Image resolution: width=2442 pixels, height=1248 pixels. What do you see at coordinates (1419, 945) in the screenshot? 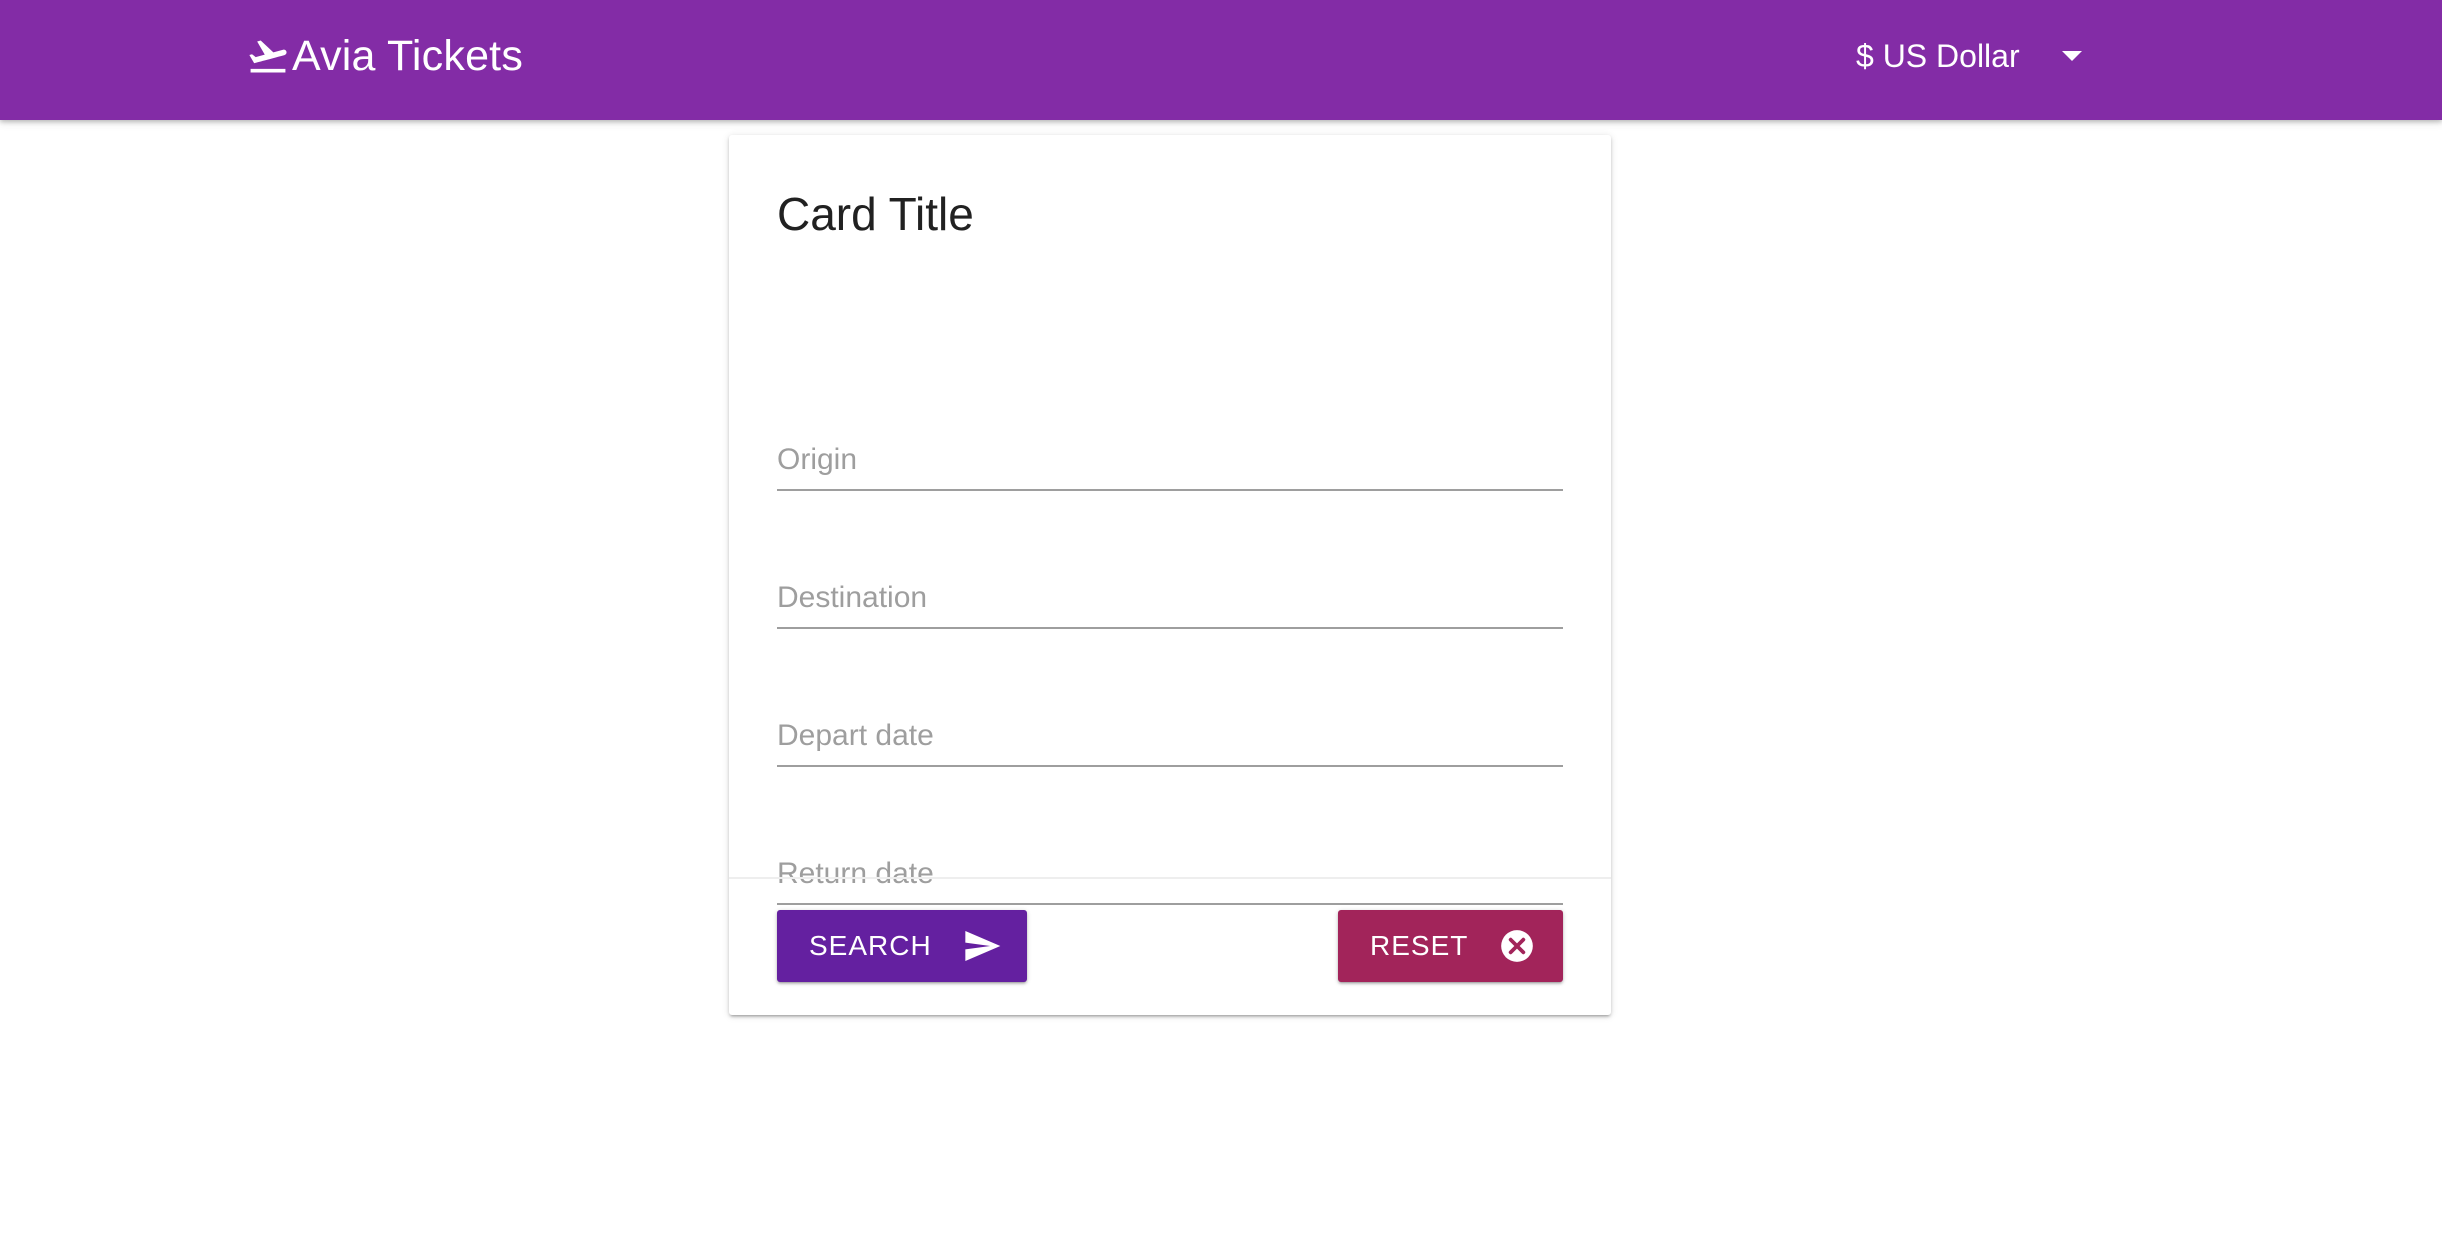
I see `reset-button-label: RESET` at bounding box center [1419, 945].